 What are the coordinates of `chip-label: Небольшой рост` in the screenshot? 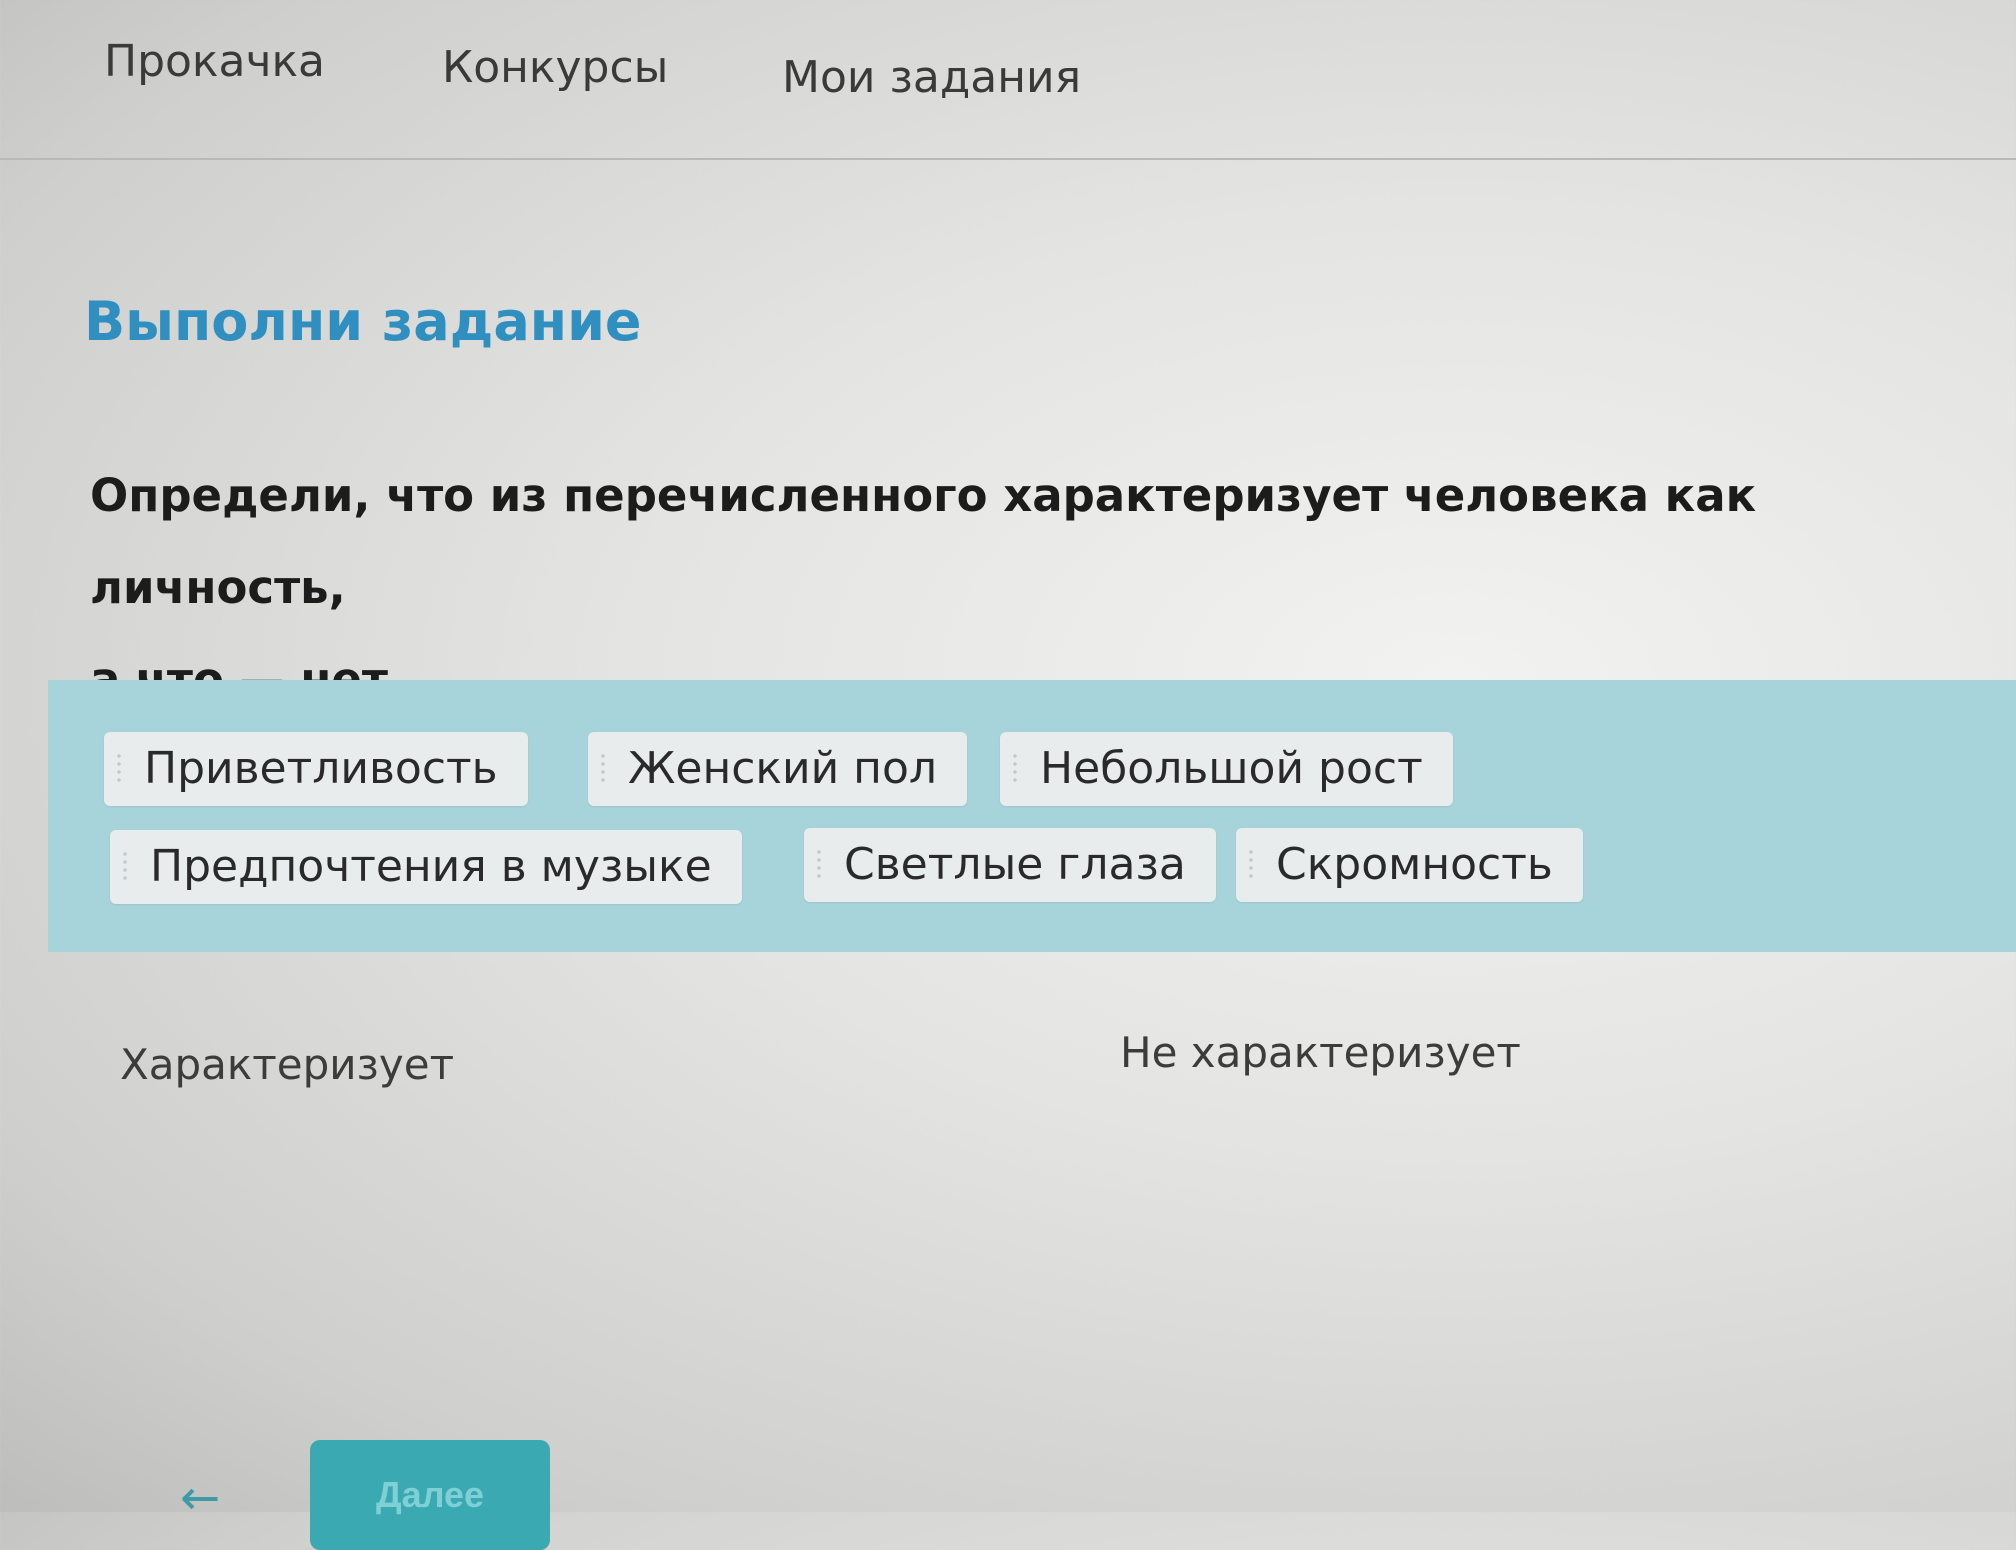 It's located at (1231, 768).